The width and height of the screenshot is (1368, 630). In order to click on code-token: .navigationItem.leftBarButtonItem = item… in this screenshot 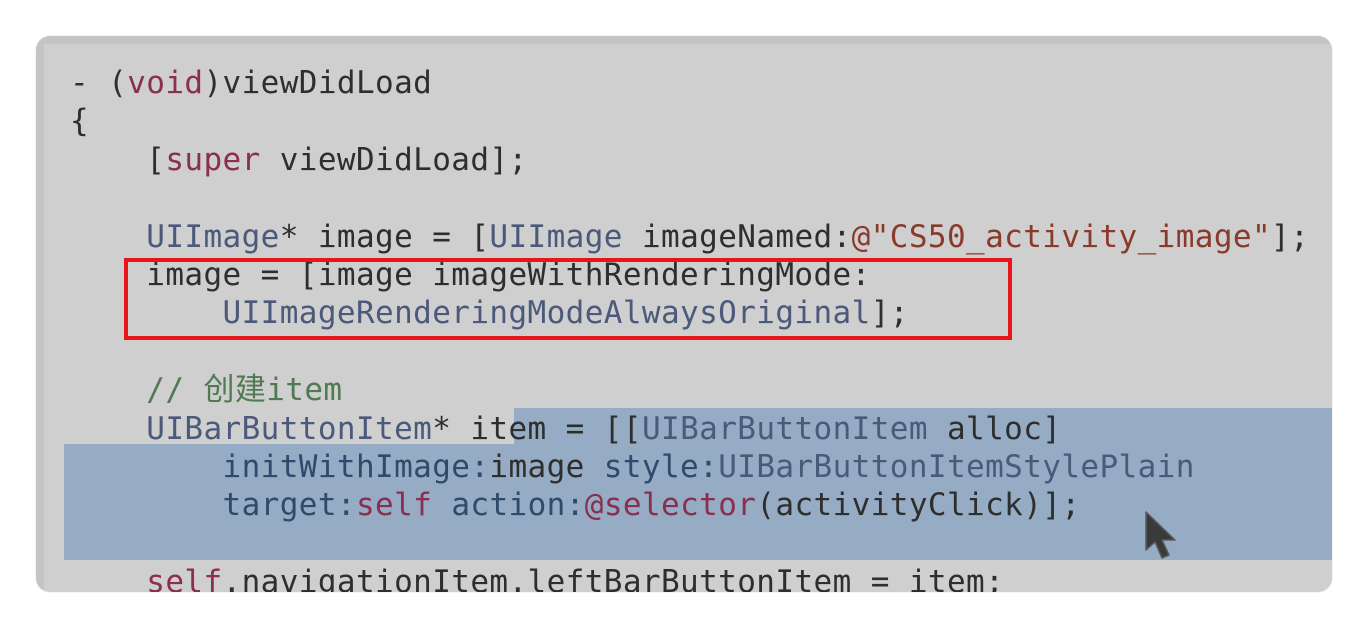, I will do `click(613, 578)`.